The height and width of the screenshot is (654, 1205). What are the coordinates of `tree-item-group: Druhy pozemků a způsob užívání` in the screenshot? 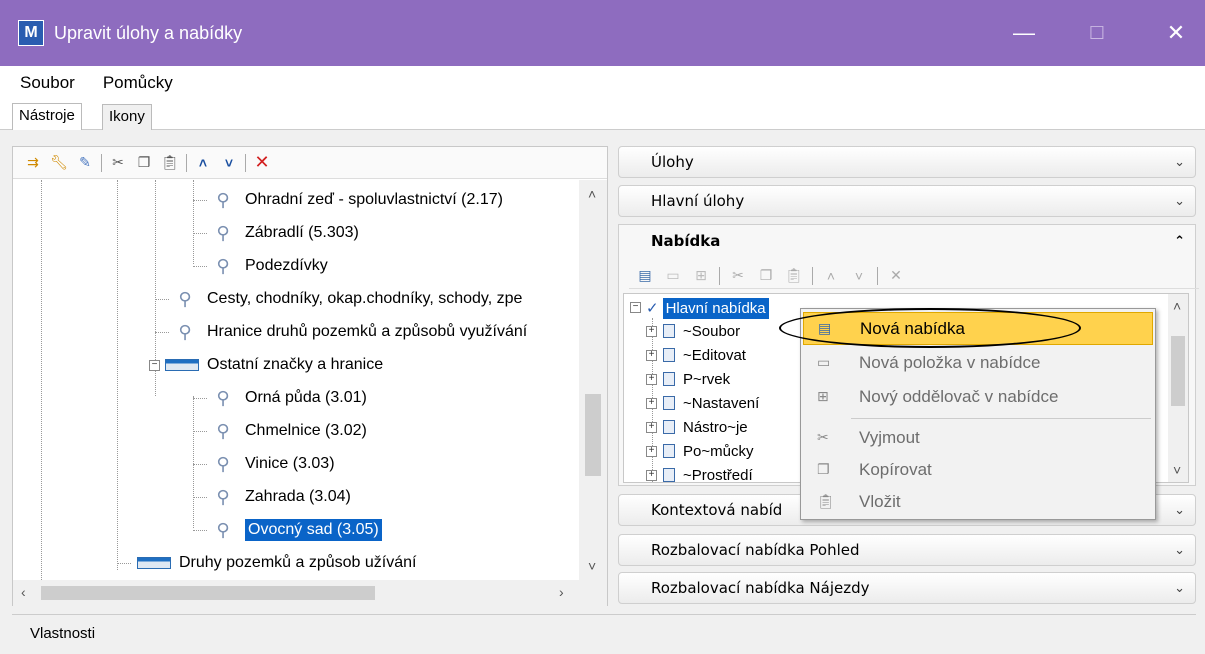 It's located at (276, 563).